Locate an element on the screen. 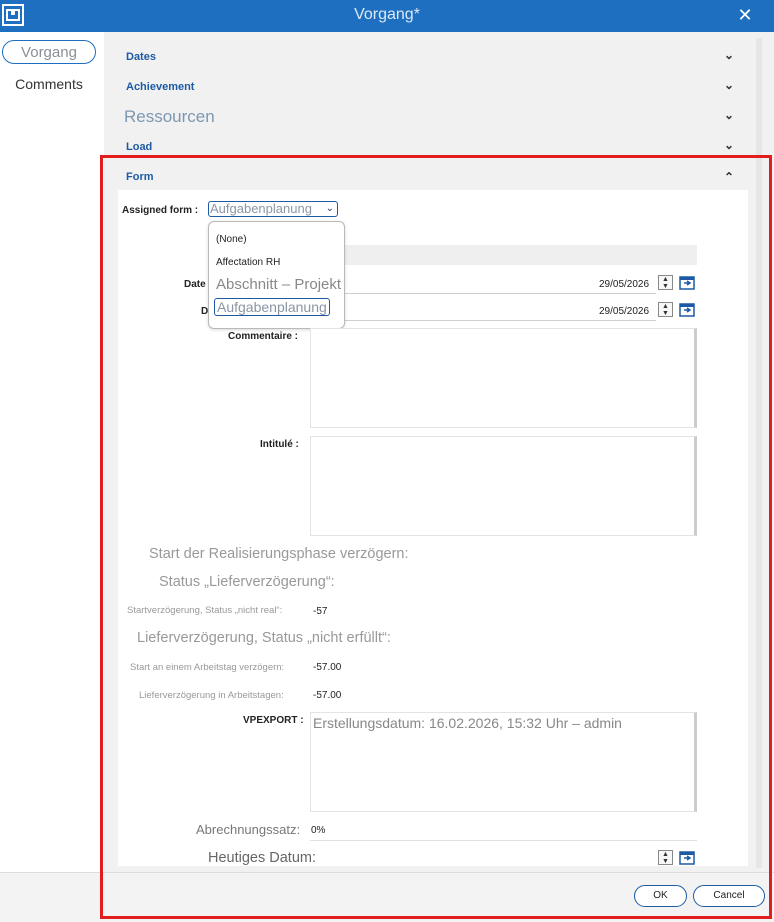  billing-rate-label: Abrechnungssatz: is located at coordinates (248, 829).